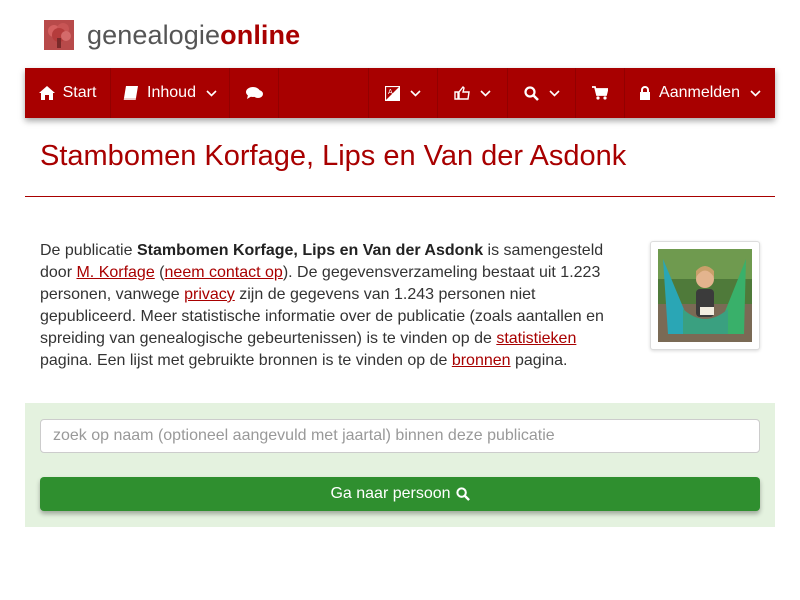 This screenshot has height=600, width=800. I want to click on nav-login: Aanmelden, so click(700, 93).